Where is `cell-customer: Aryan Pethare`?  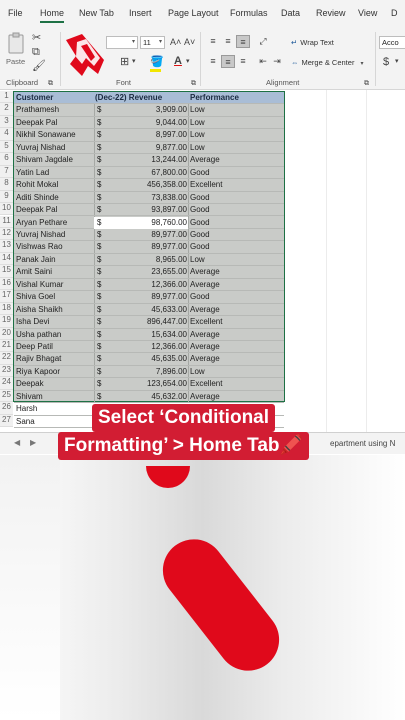 cell-customer: Aryan Pethare is located at coordinates (55, 223).